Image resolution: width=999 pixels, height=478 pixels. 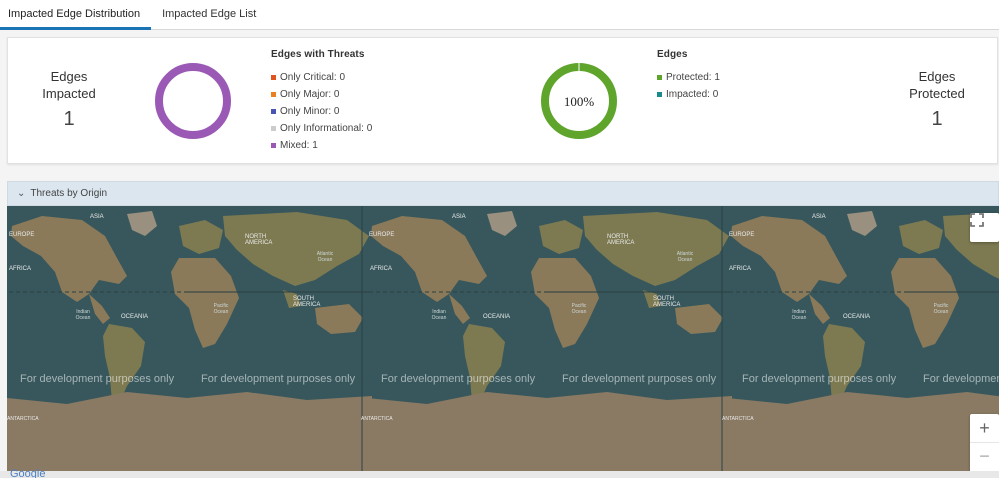 What do you see at coordinates (21, 193) in the screenshot?
I see `chevron-down-icon: ⌄` at bounding box center [21, 193].